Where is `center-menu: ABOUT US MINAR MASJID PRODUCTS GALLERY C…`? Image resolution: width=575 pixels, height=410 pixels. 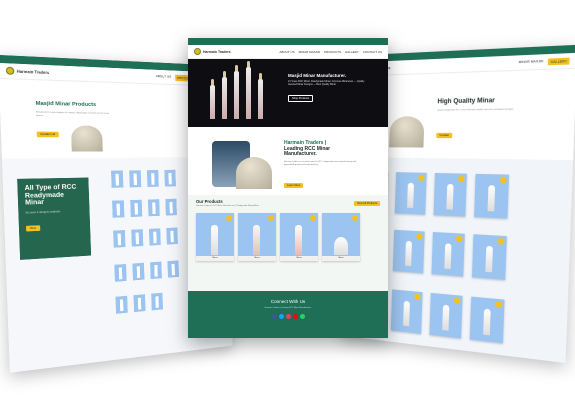
center-menu: ABOUT US MINAR MASJID PRODUCTS GALLERY C… is located at coordinates (330, 52).